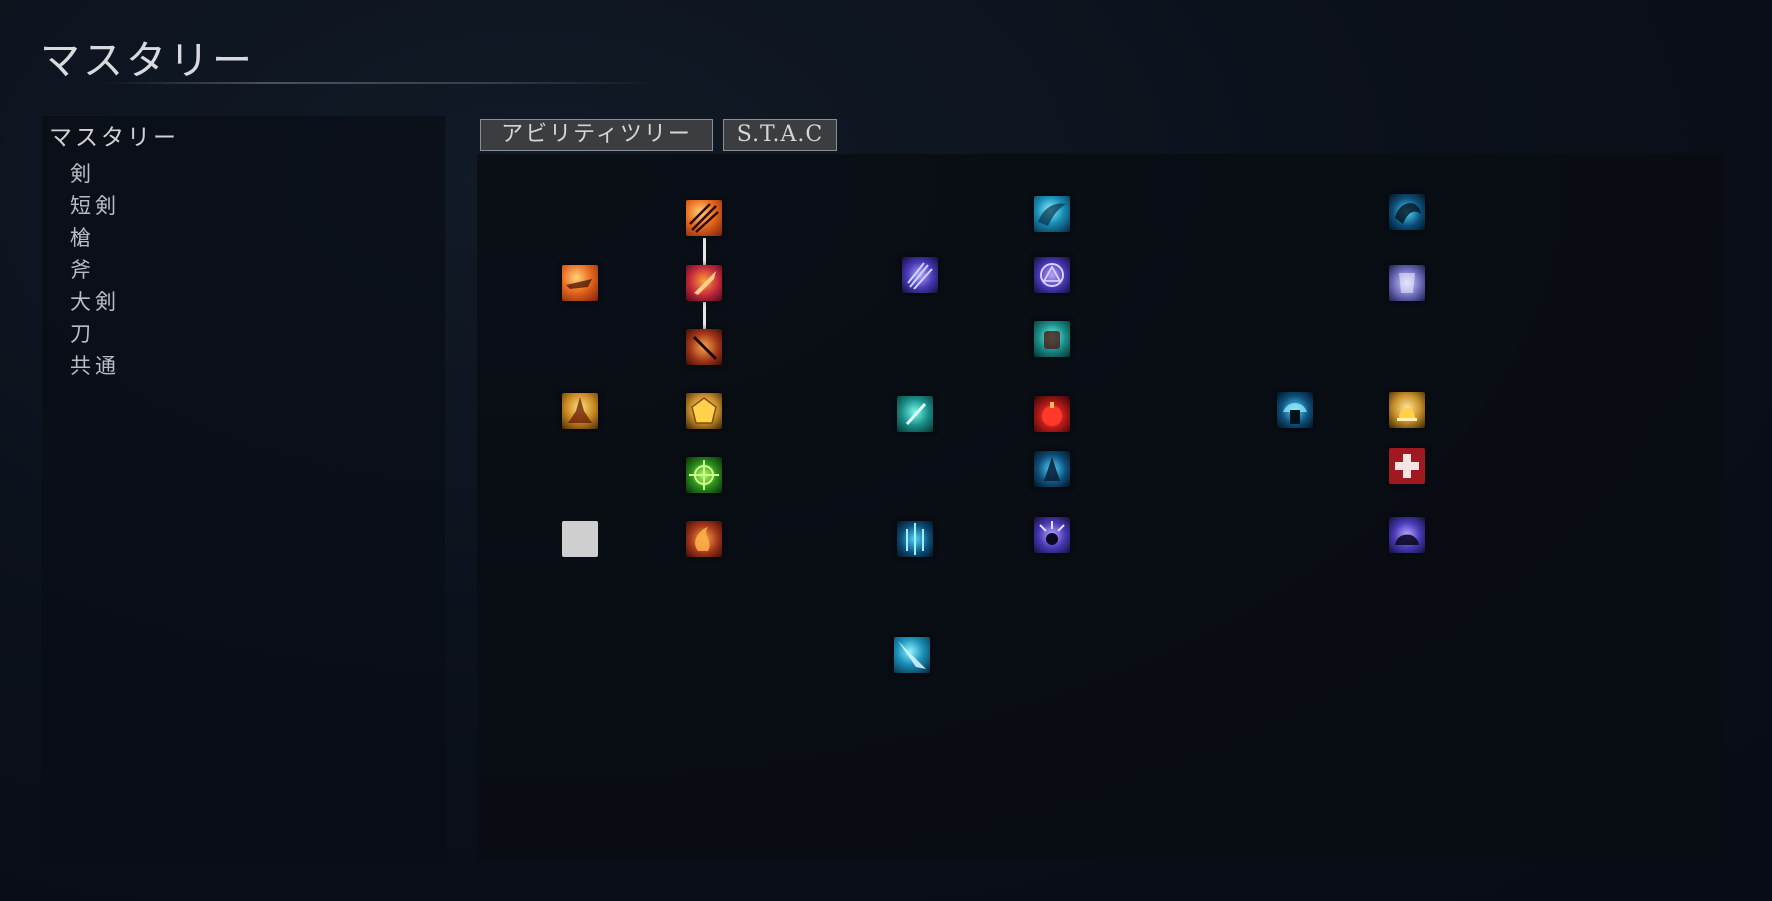 The height and width of the screenshot is (901, 1772). I want to click on fire-strike-icon, so click(704, 347).